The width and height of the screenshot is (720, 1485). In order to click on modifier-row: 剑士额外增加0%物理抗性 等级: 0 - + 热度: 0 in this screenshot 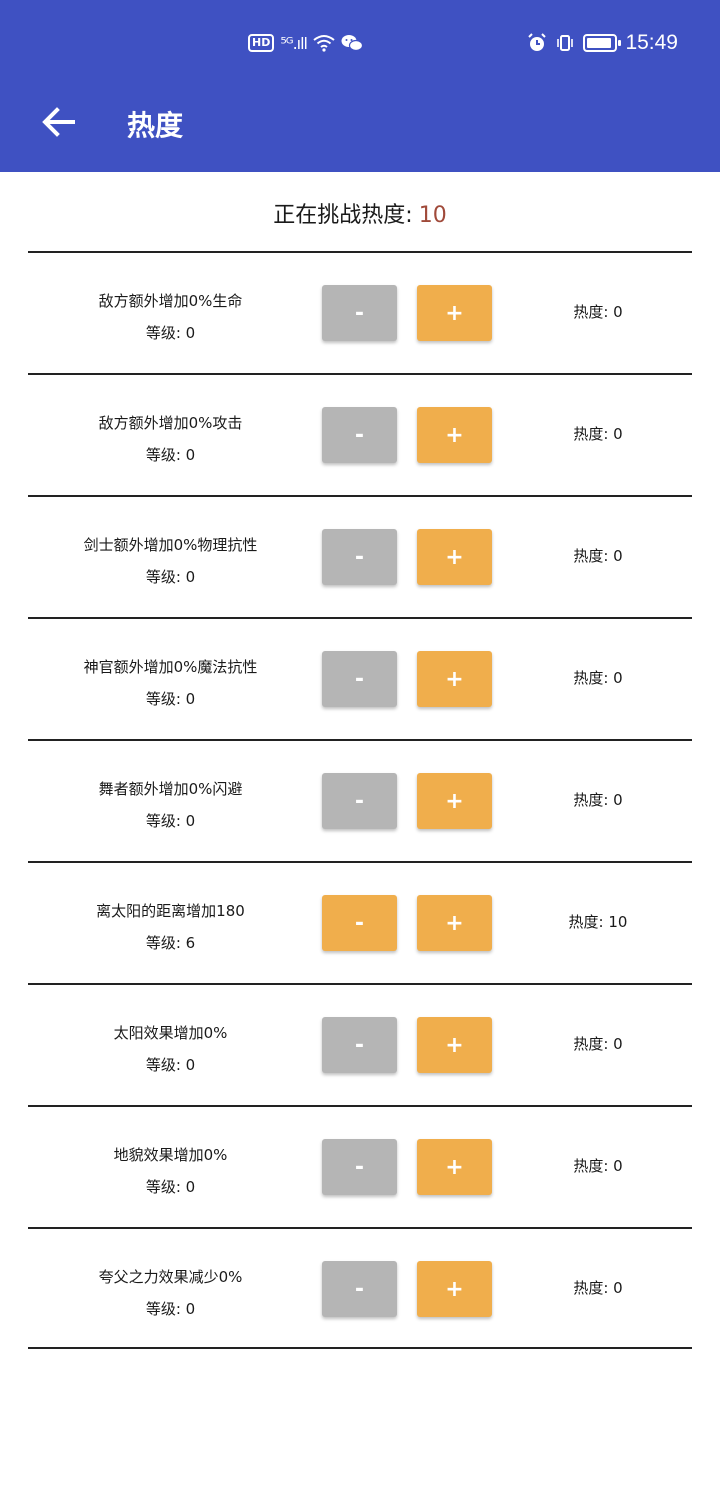, I will do `click(360, 556)`.